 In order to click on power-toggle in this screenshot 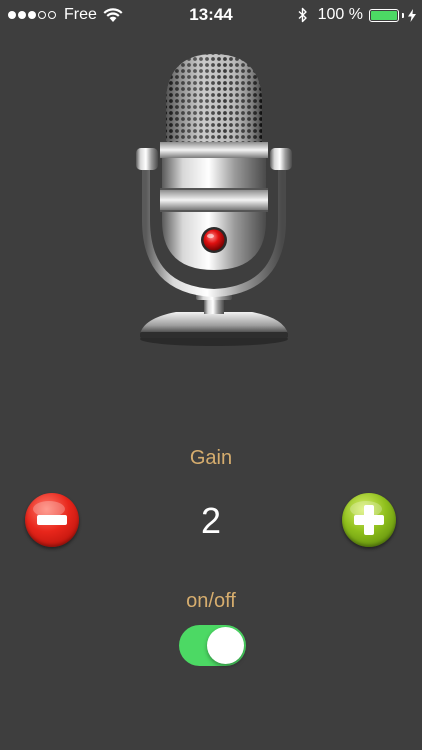, I will do `click(212, 645)`.